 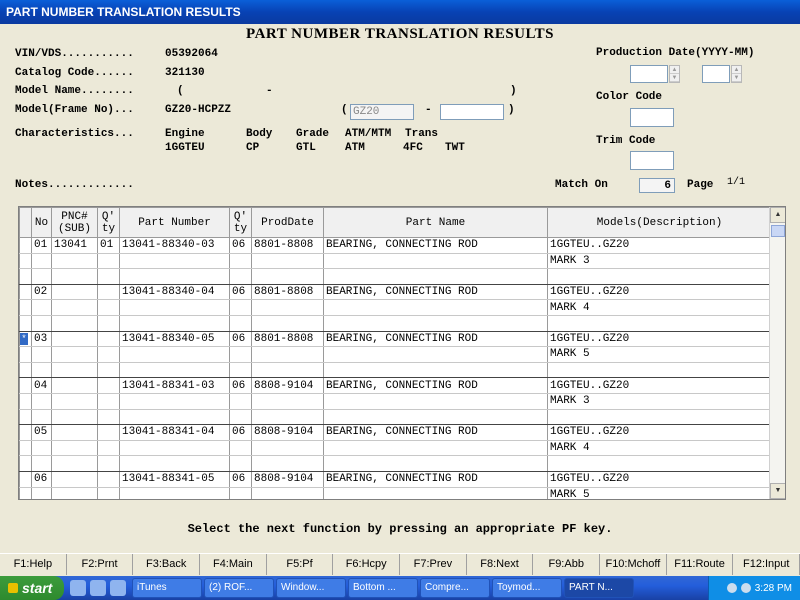 I want to click on cell-no: 04, so click(x=41, y=385).